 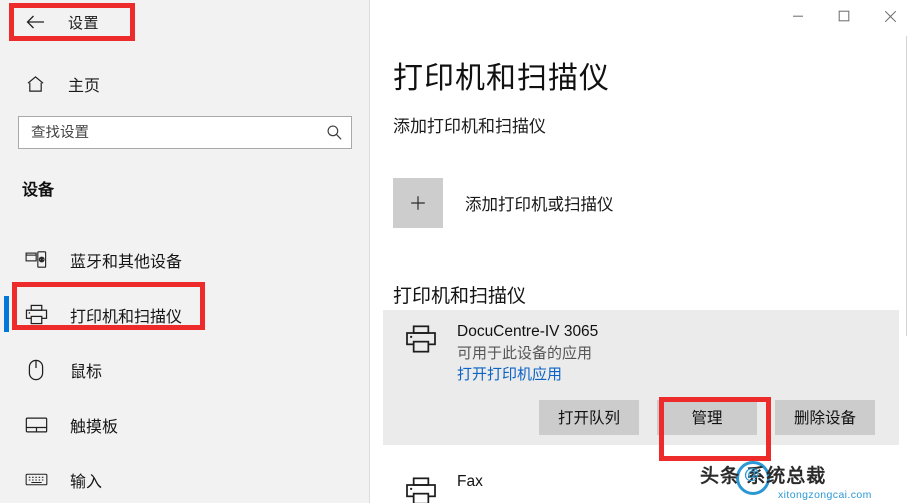 What do you see at coordinates (707, 417) in the screenshot?
I see `manage-button: 管理` at bounding box center [707, 417].